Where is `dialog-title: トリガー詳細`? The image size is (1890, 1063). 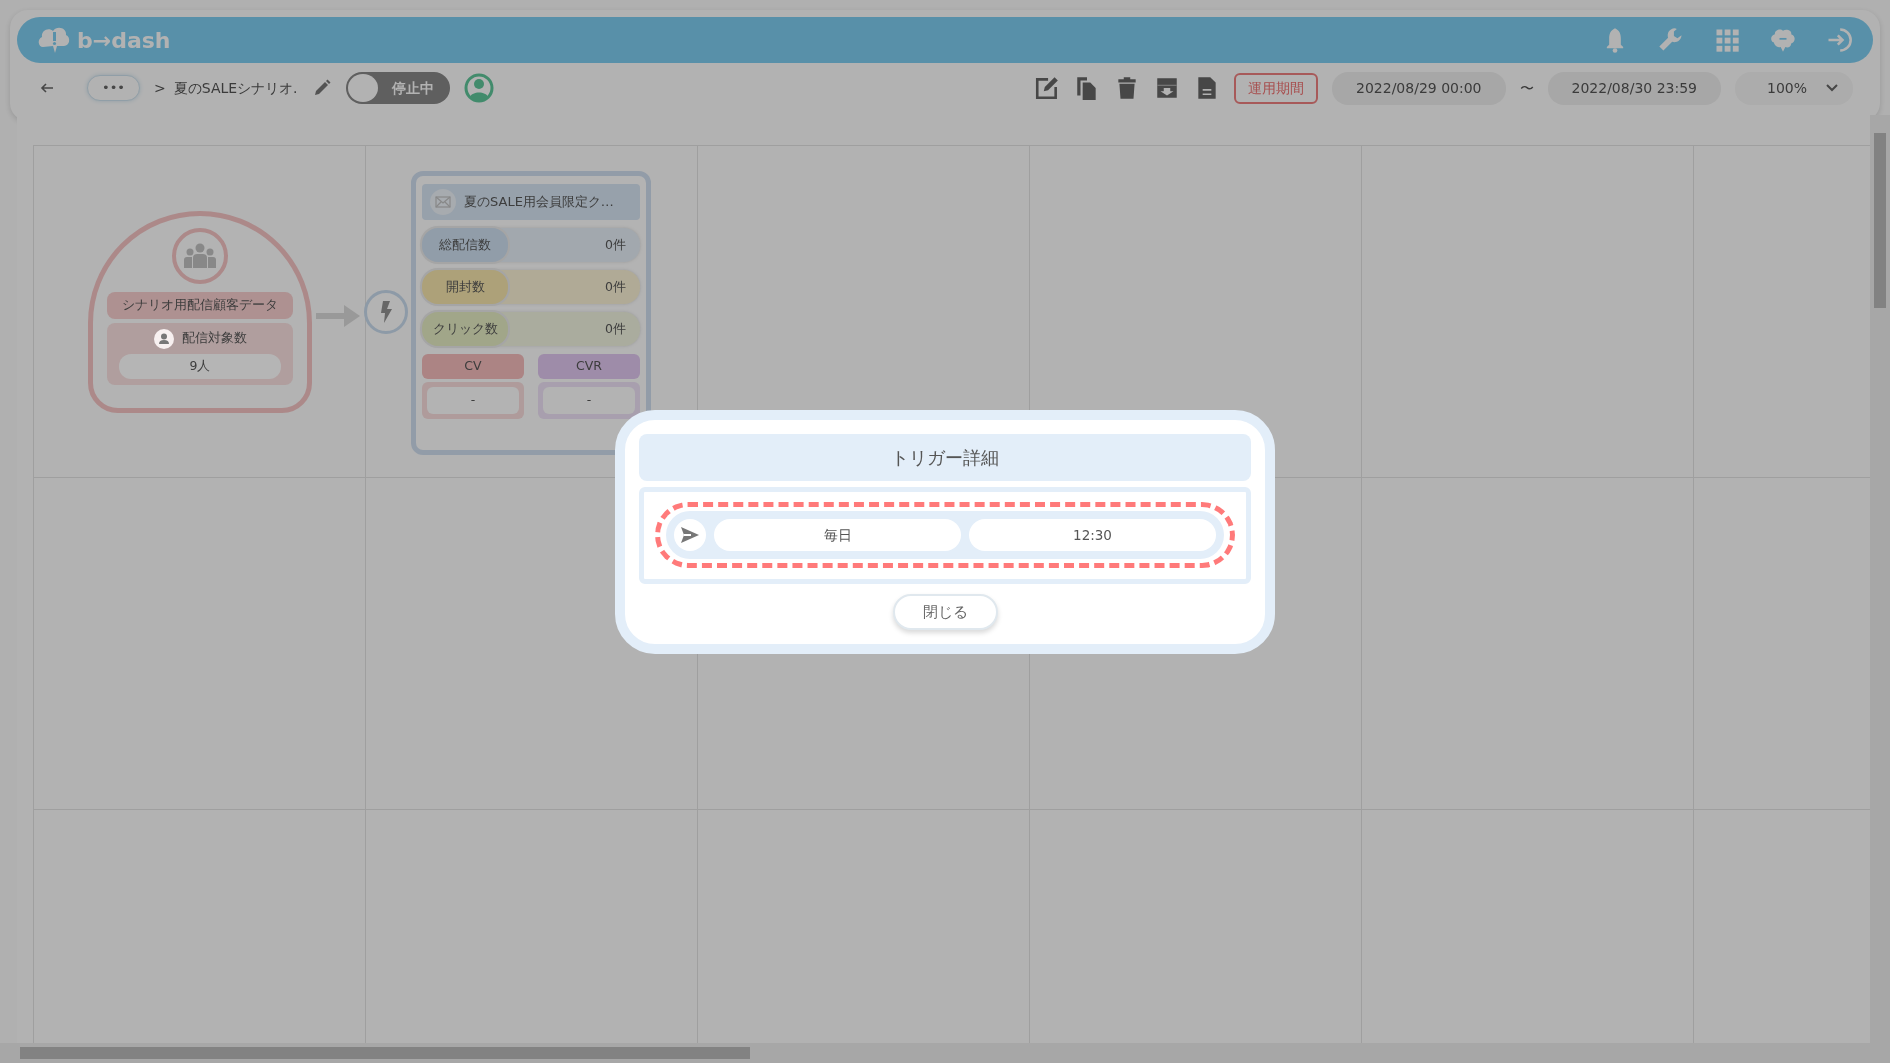 dialog-title: トリガー詳細 is located at coordinates (945, 457).